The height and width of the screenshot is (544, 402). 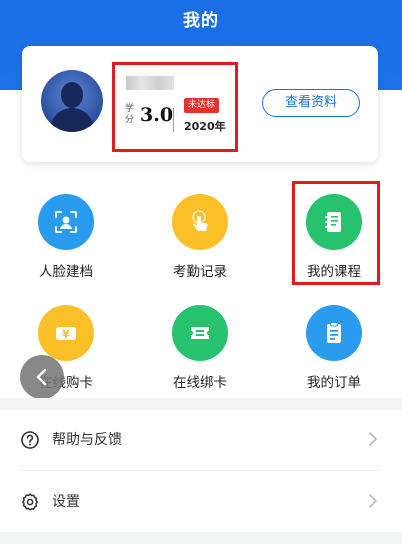 I want to click on menu-item-help-feedback: 帮助与反馈, so click(x=201, y=440).